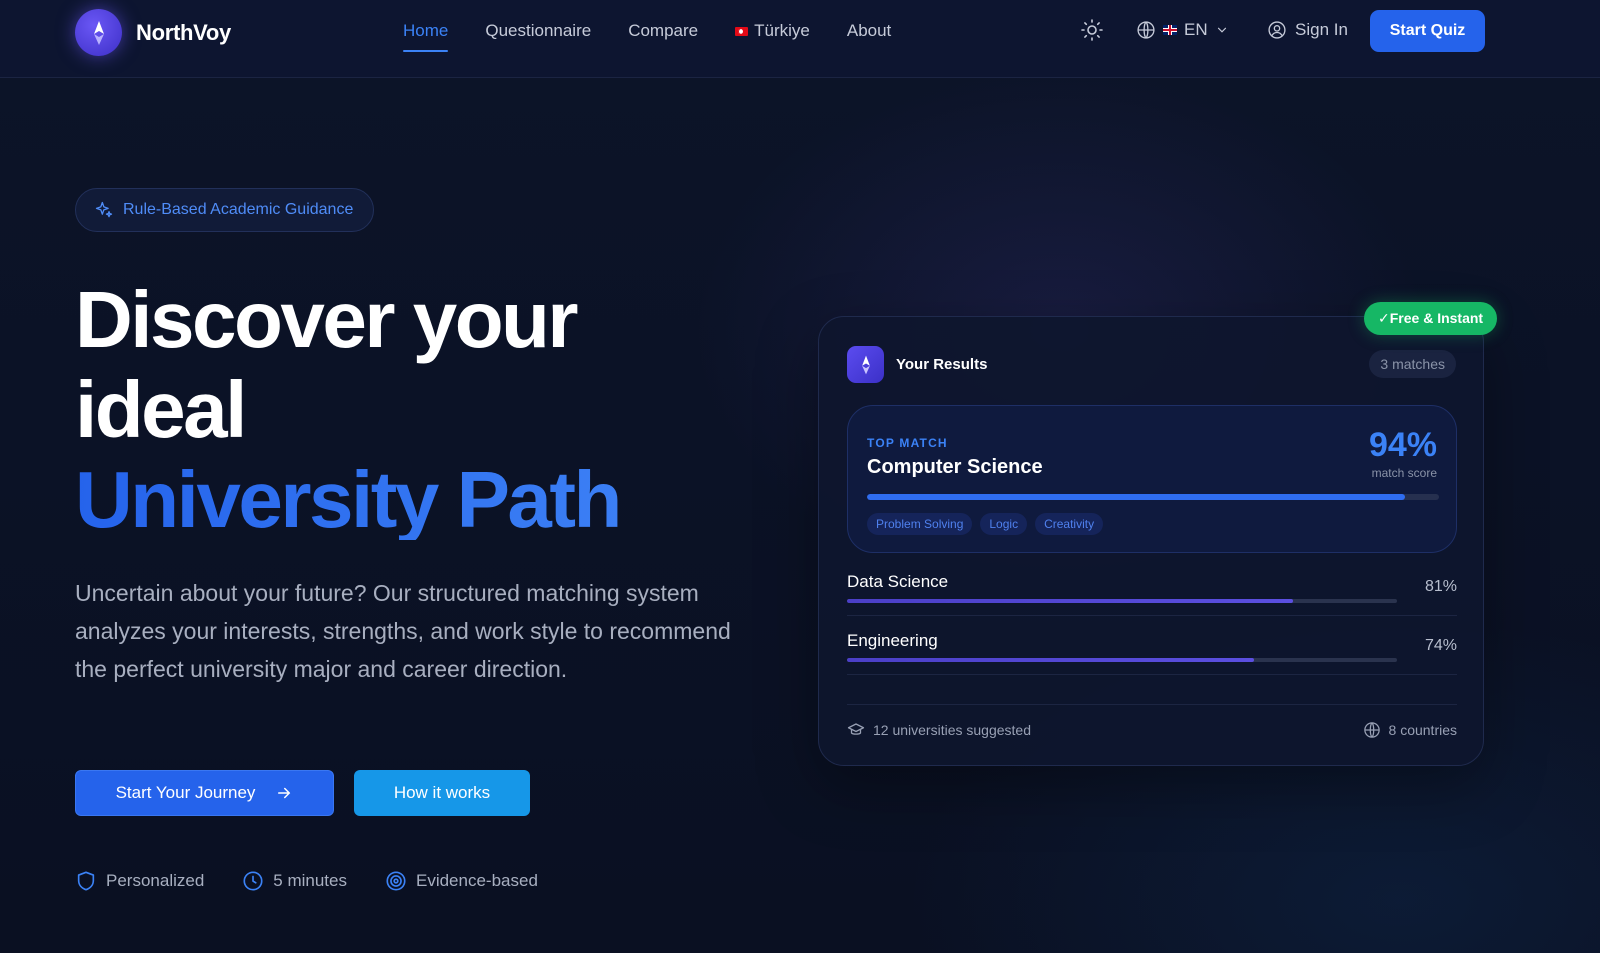 The image size is (1600, 953). I want to click on universities-stat-label: 12 universities suggested, so click(952, 730).